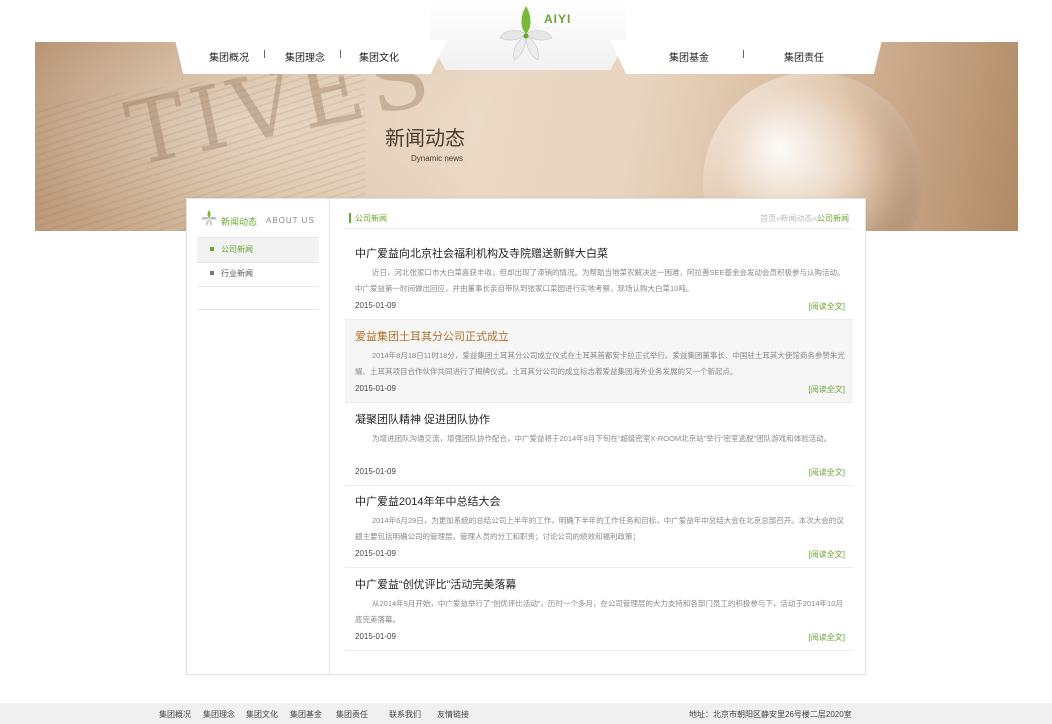 The image size is (1052, 724). I want to click on breadcrumb-home: 首页, so click(768, 218).